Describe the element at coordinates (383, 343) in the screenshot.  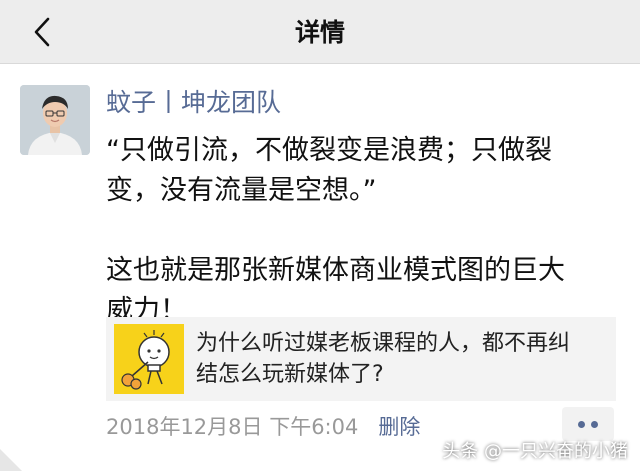
I see `article-title-line: 为什么听过媒老板课程的人，都不再纠` at that location.